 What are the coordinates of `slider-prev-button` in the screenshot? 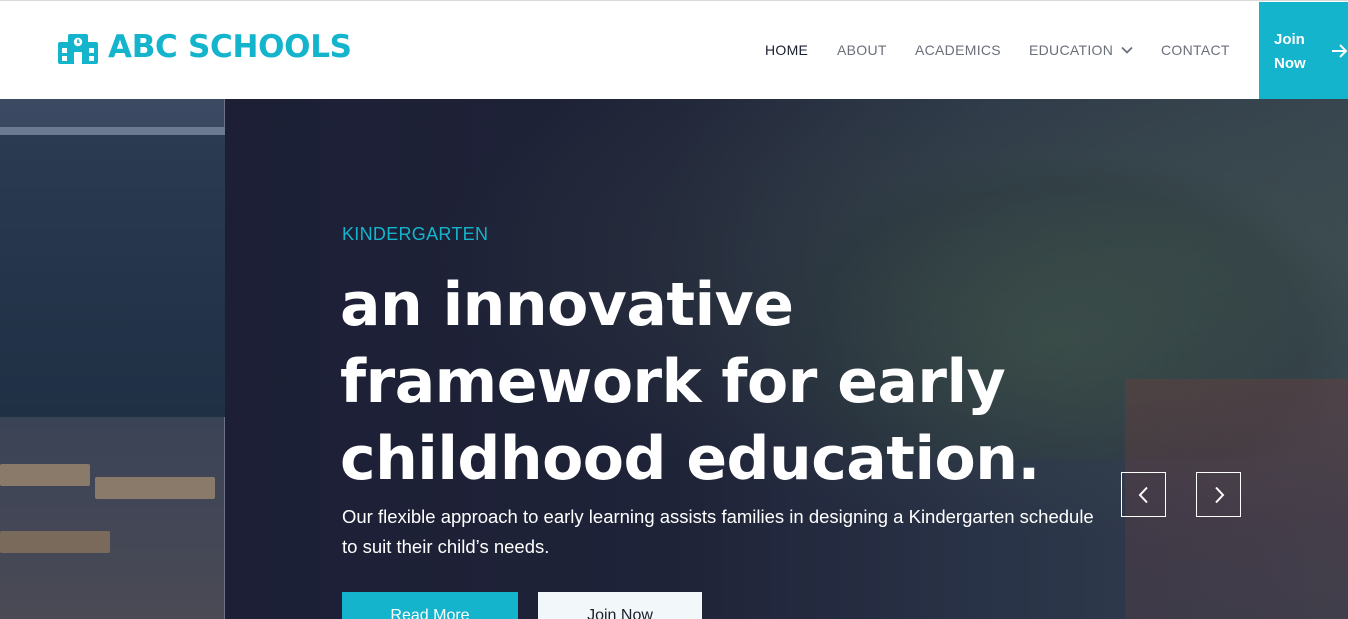 It's located at (1143, 494).